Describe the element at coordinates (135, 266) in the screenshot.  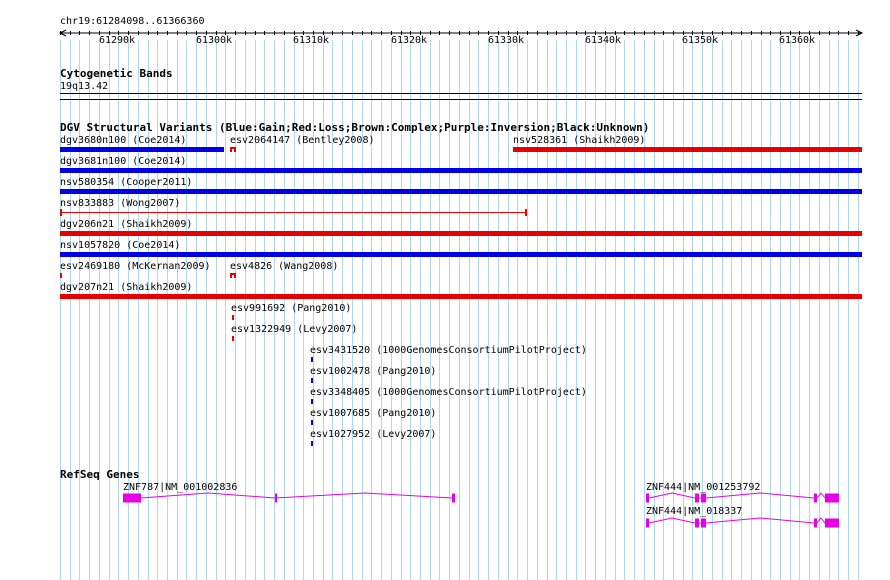
I see `dgv-variant-label: esv2469180 (McKernan2009)` at that location.